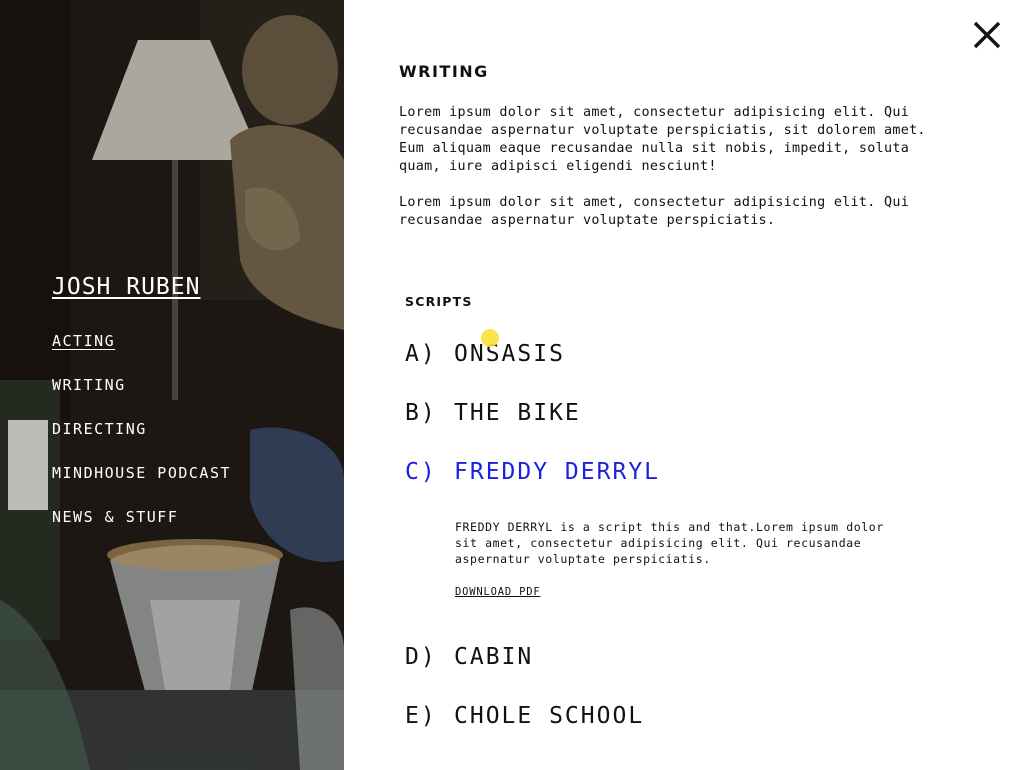 The width and height of the screenshot is (1024, 770). Describe the element at coordinates (444, 71) in the screenshot. I see `section-title: WRITING` at that location.